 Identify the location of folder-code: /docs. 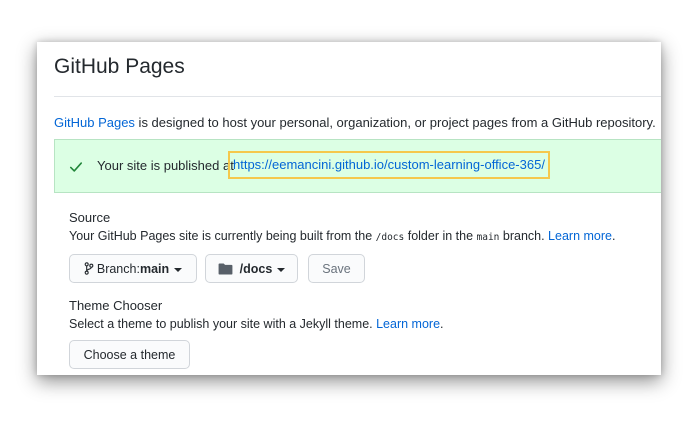
(390, 237).